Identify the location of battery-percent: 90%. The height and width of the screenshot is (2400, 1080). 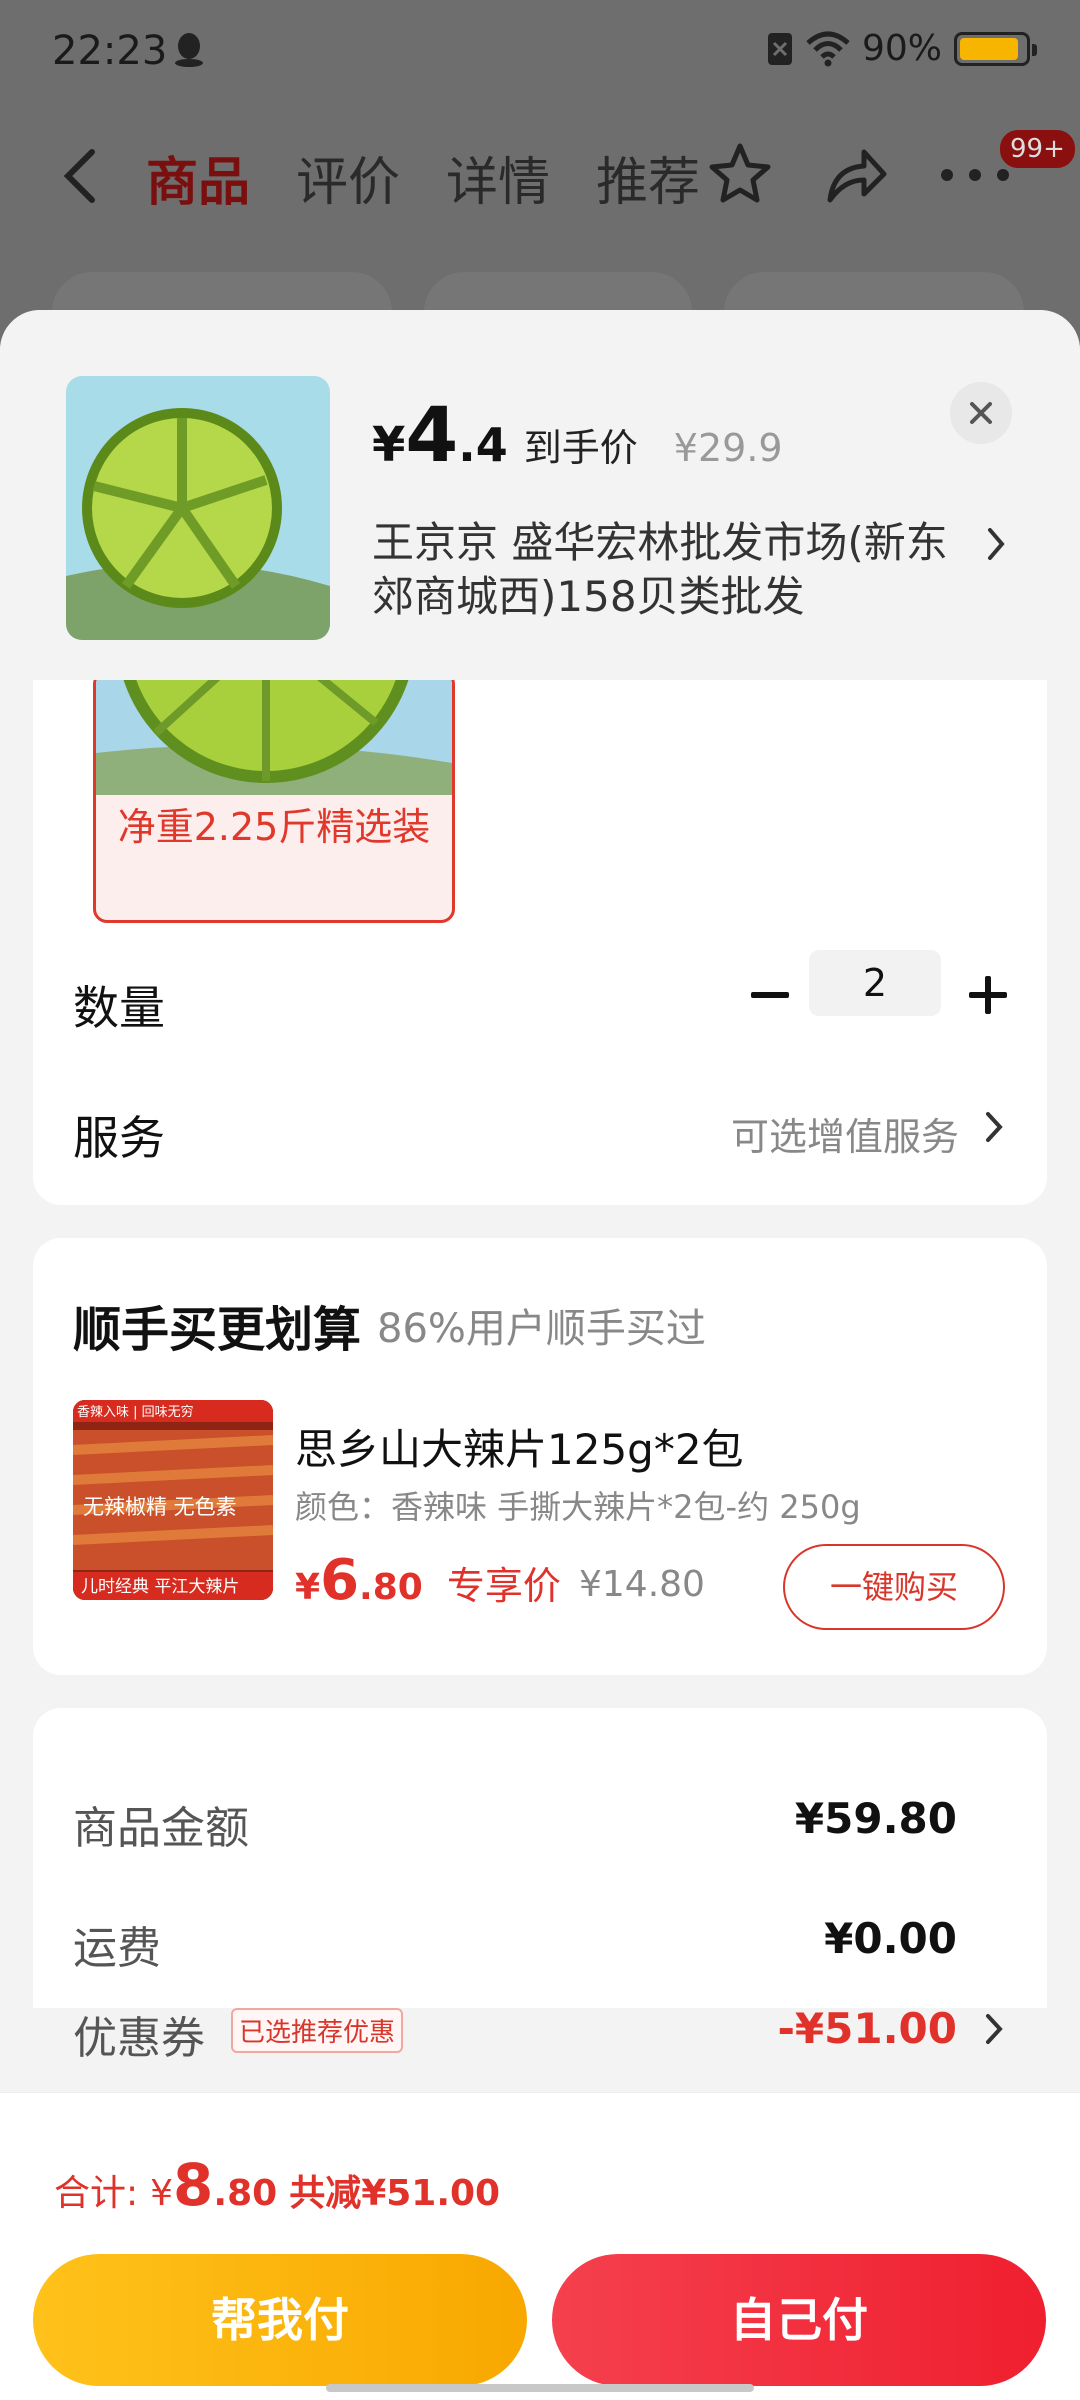
(901, 48).